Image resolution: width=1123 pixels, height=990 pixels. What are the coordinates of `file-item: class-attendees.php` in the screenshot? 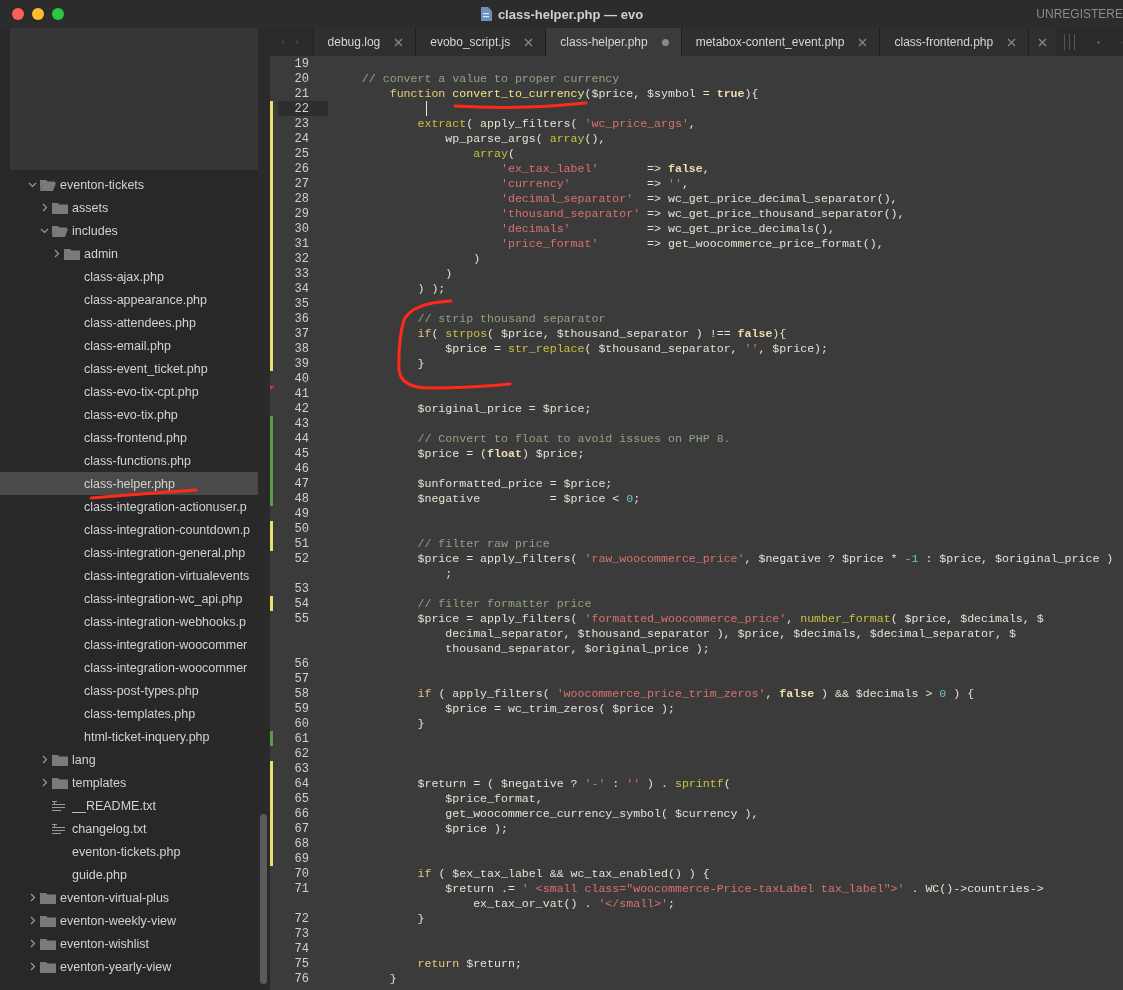 It's located at (129, 322).